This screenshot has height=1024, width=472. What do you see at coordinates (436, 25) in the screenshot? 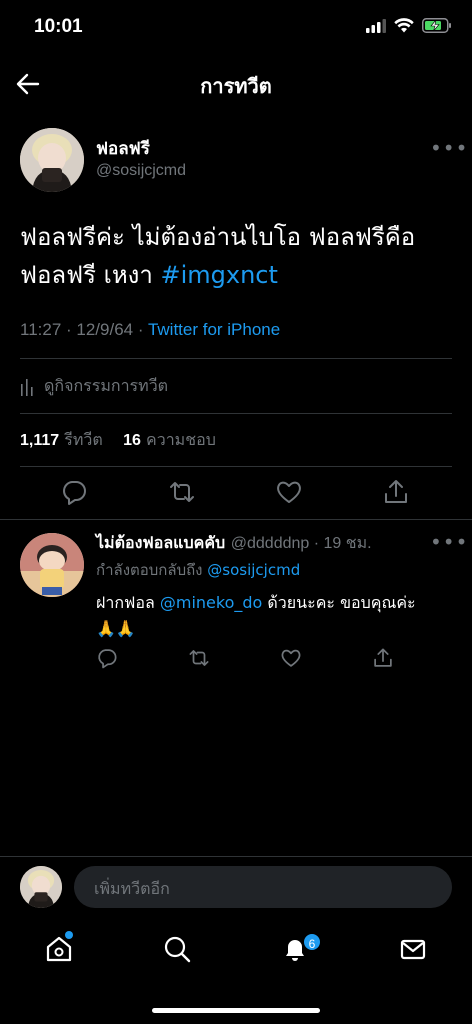
I see `battery-charging-icon` at bounding box center [436, 25].